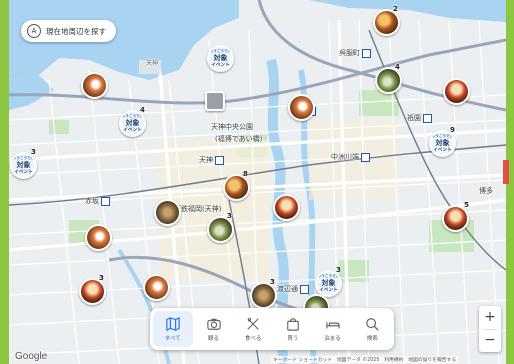  I want to click on zoom-divider, so click(490, 329).